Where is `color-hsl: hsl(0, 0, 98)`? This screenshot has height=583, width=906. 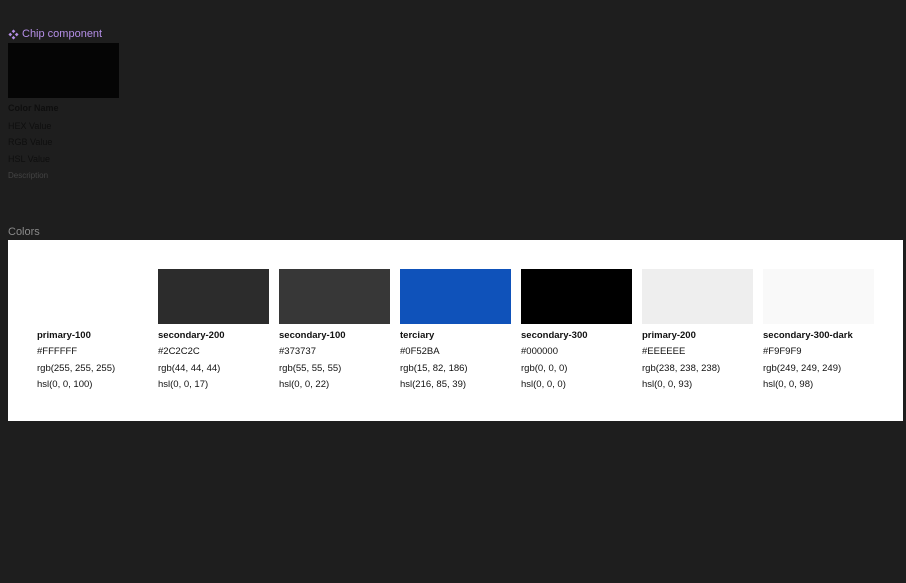
color-hsl: hsl(0, 0, 98) is located at coordinates (788, 384).